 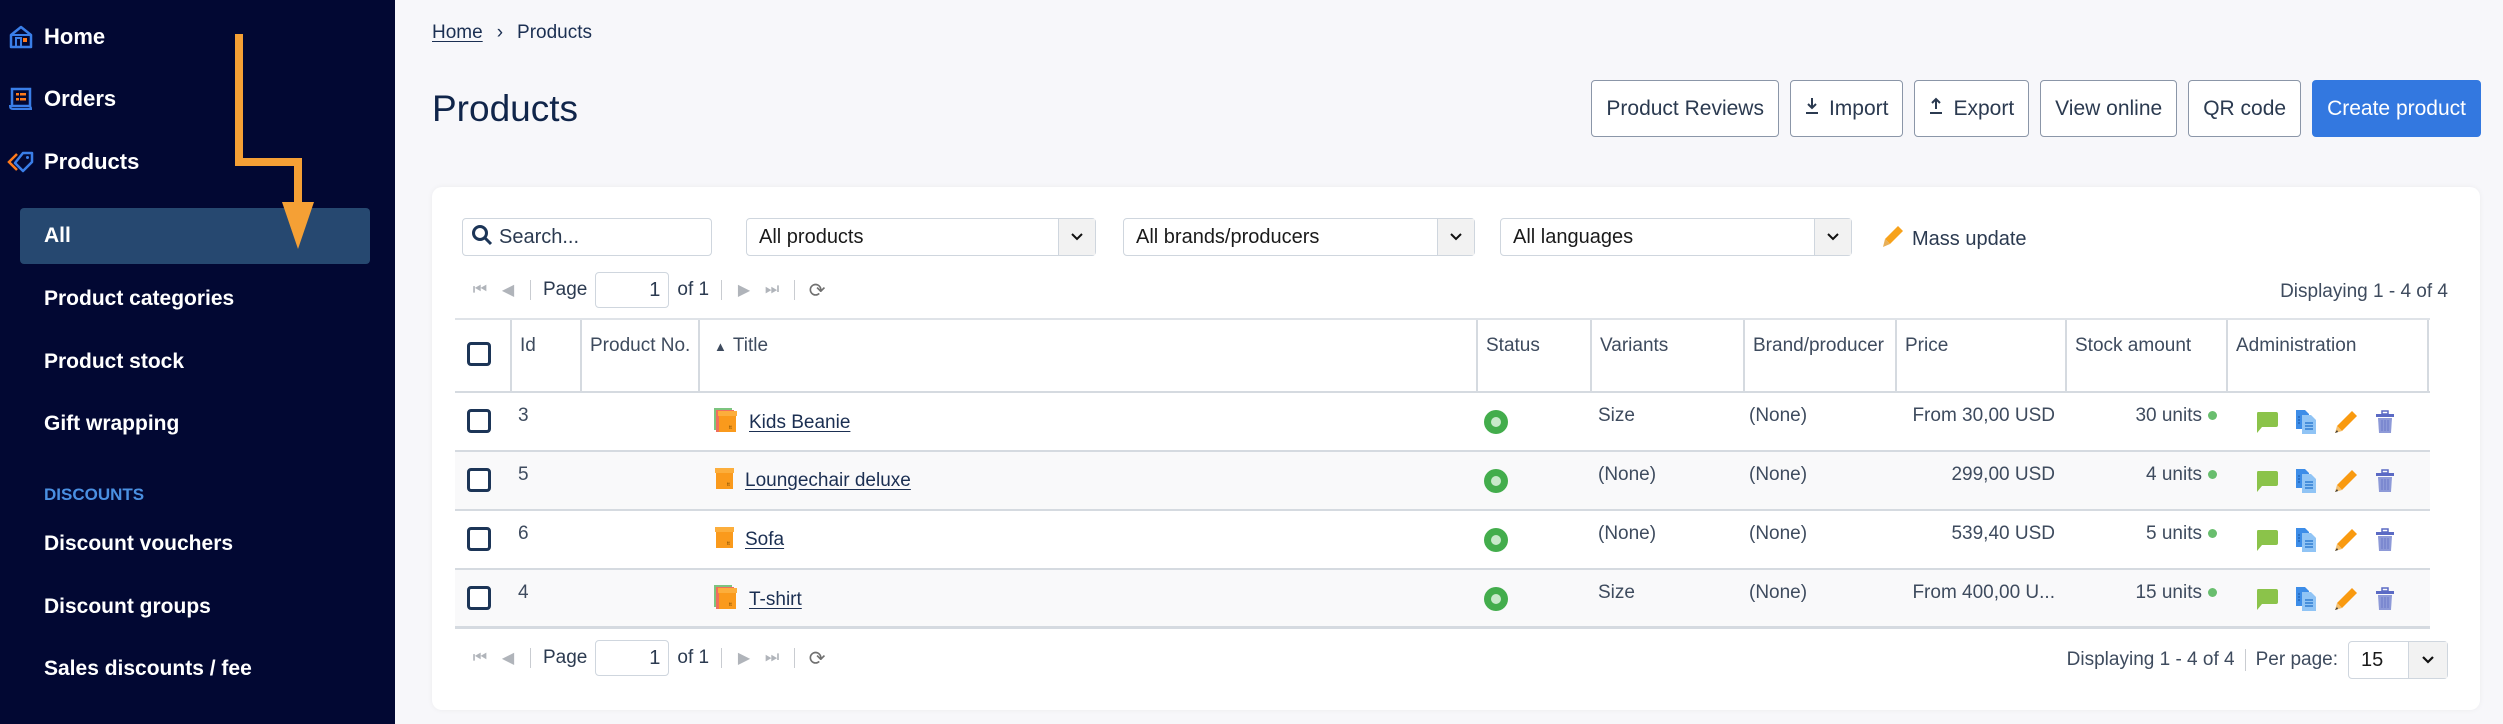 I want to click on qr-code-button: QR code, so click(x=2245, y=108).